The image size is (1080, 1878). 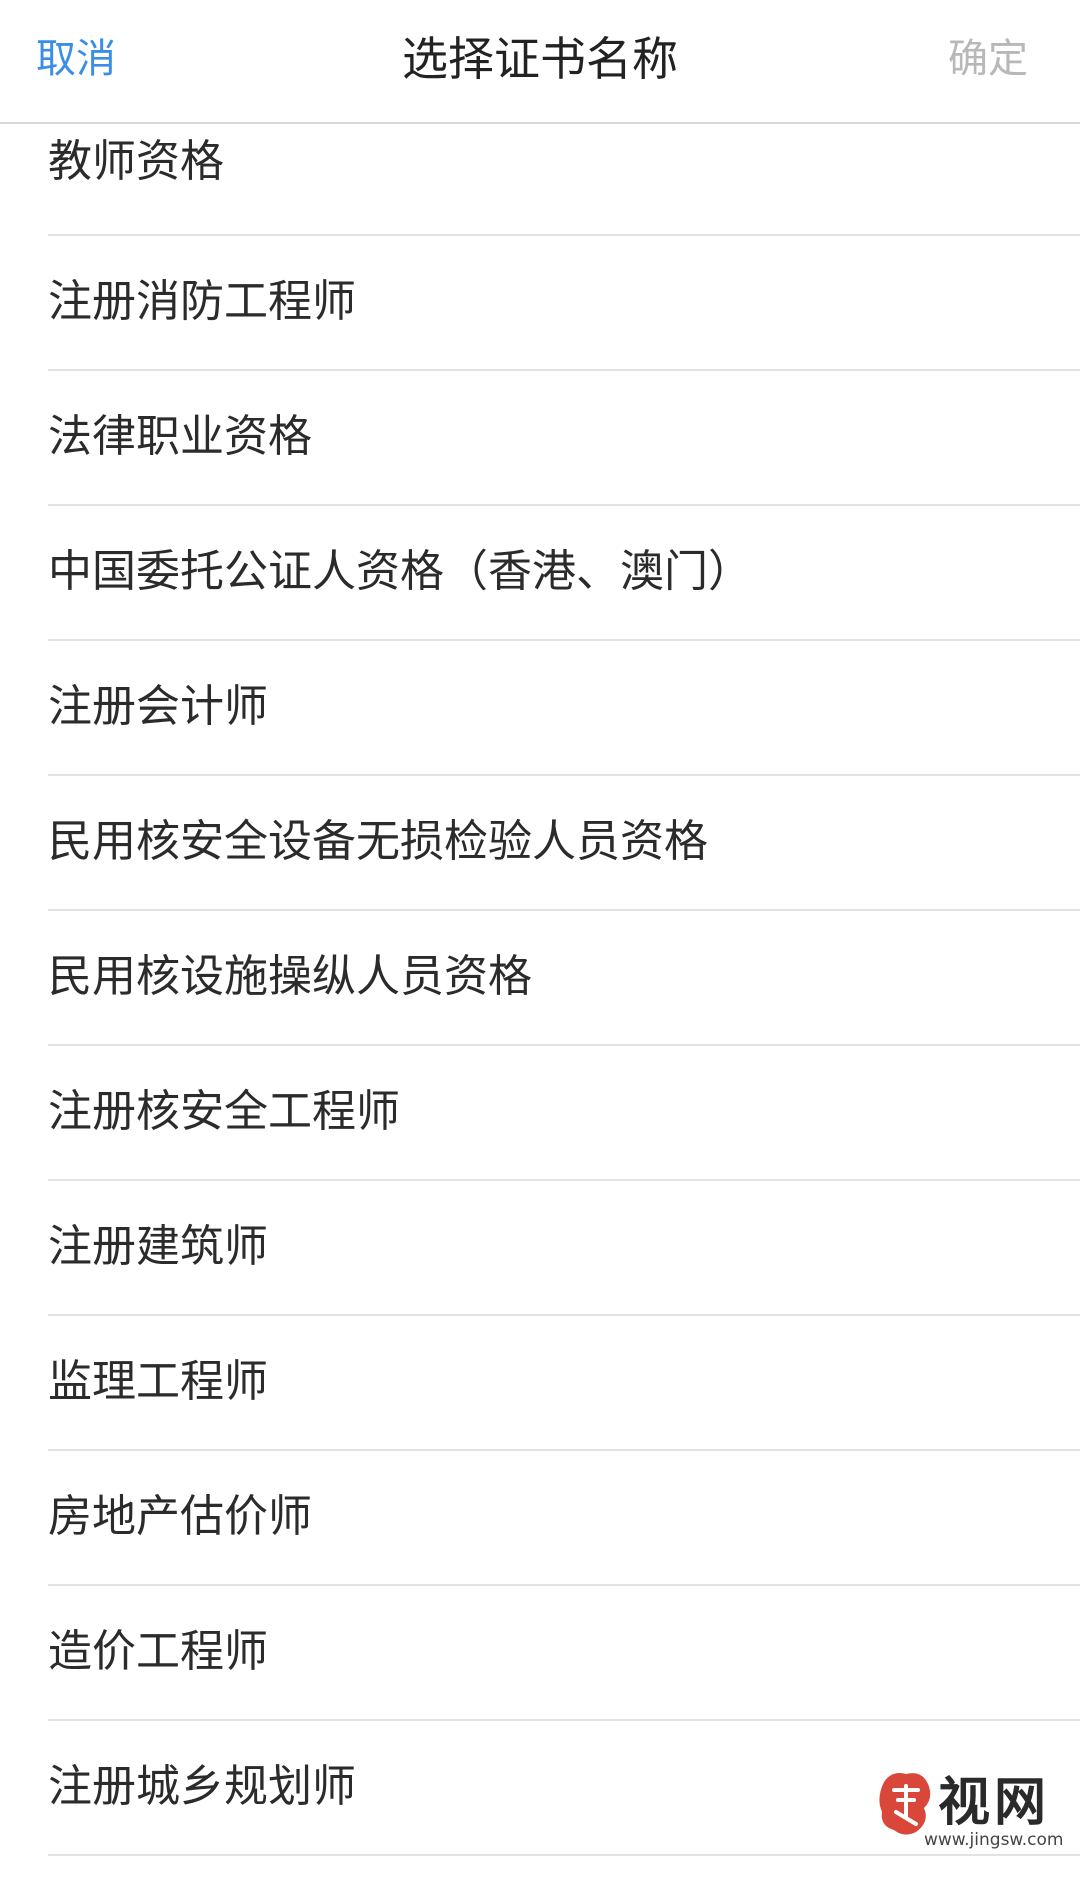 What do you see at coordinates (564, 708) in the screenshot?
I see `list-item: 注册会计师` at bounding box center [564, 708].